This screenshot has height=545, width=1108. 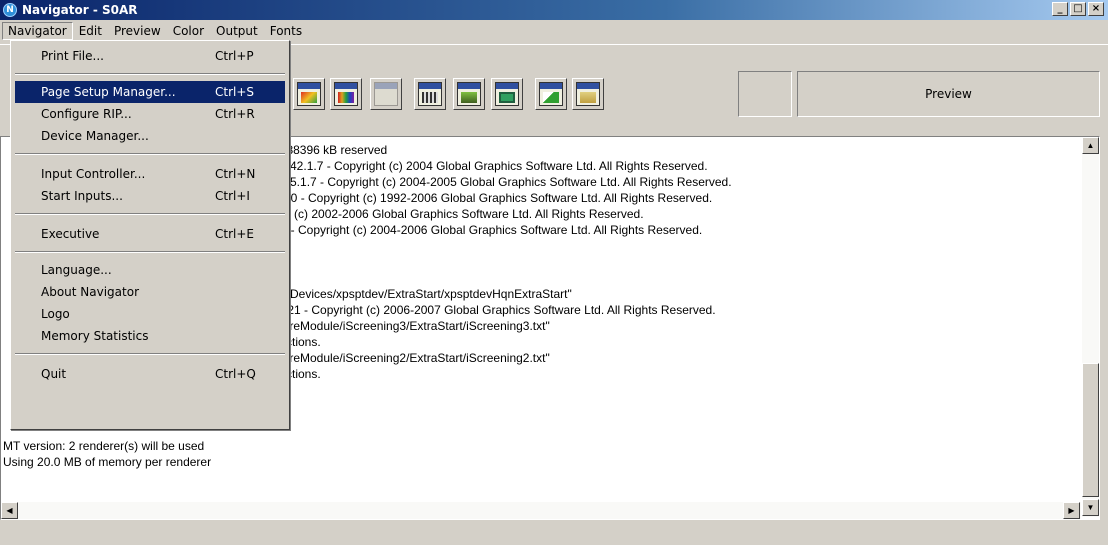 I want to click on minimize-button: _, so click(x=1060, y=9).